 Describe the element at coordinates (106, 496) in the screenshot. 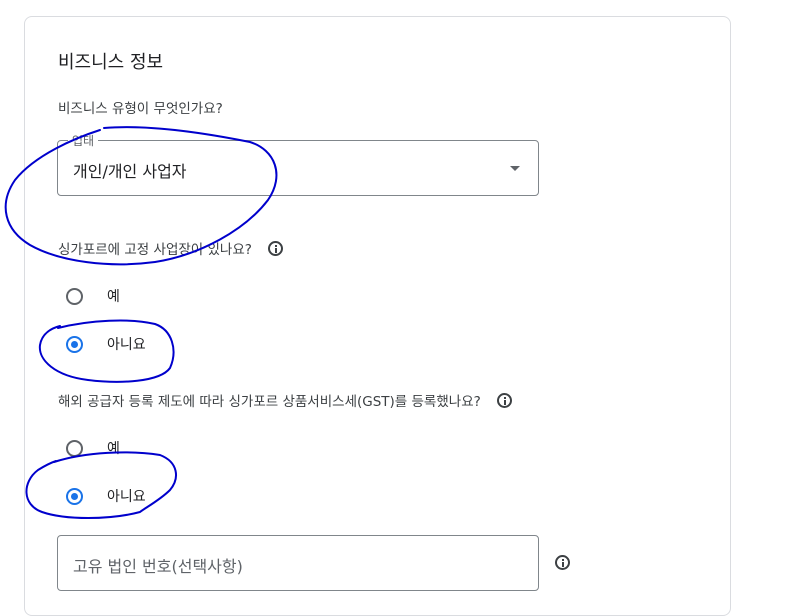

I see `gst-option-no: 아니요` at that location.